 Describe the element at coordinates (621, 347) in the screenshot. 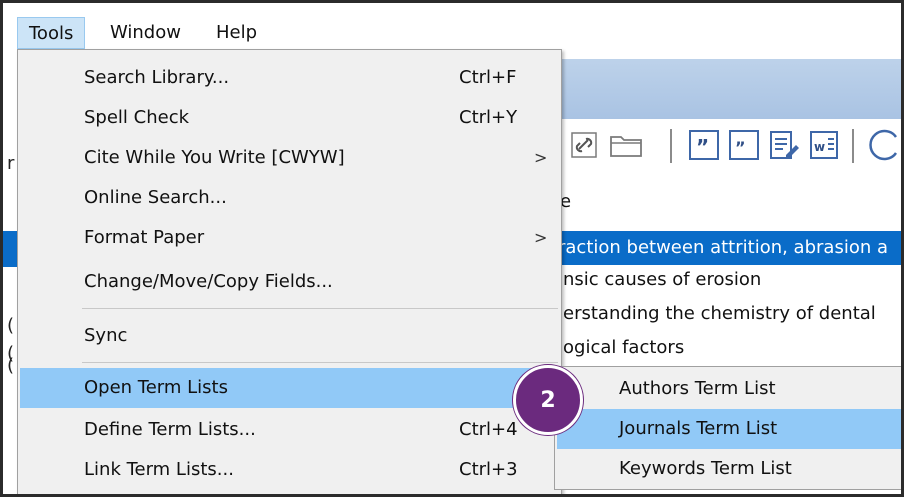

I see `reference-title: logical factors` at that location.